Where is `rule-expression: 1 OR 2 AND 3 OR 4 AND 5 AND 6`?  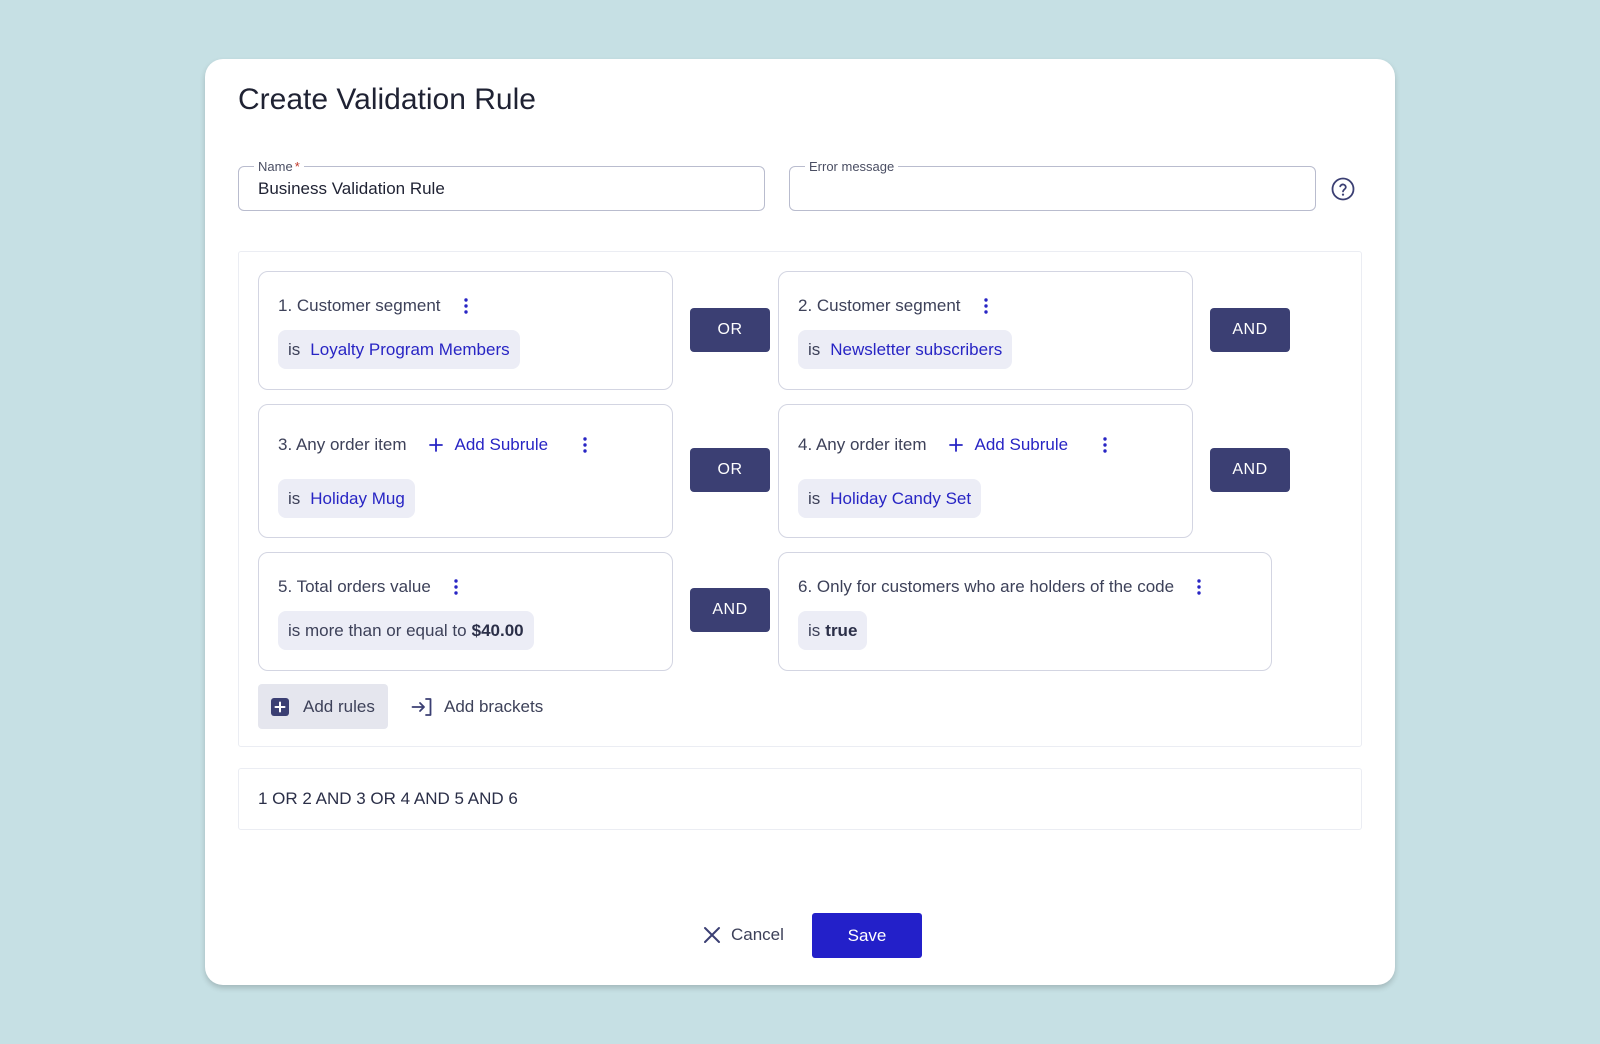
rule-expression: 1 OR 2 AND 3 OR 4 AND 5 AND 6 is located at coordinates (800, 799).